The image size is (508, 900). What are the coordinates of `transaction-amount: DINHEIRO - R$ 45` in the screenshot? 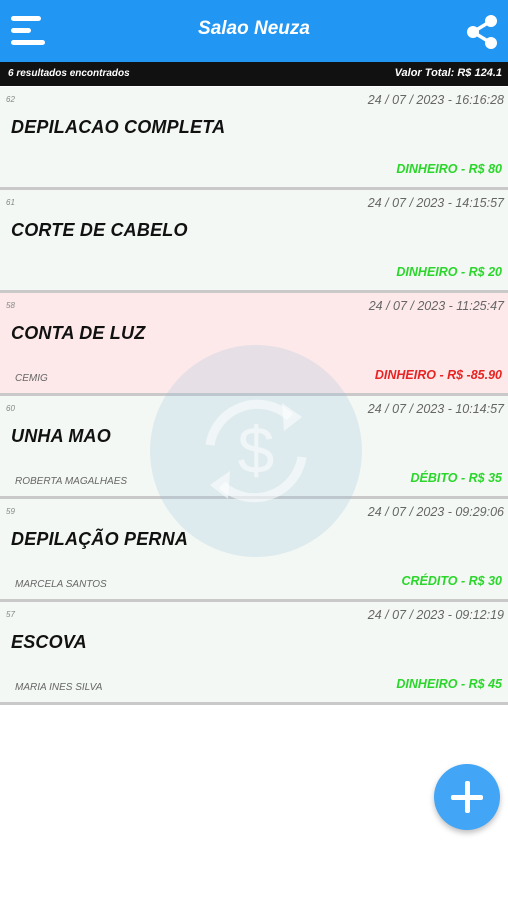 It's located at (449, 684).